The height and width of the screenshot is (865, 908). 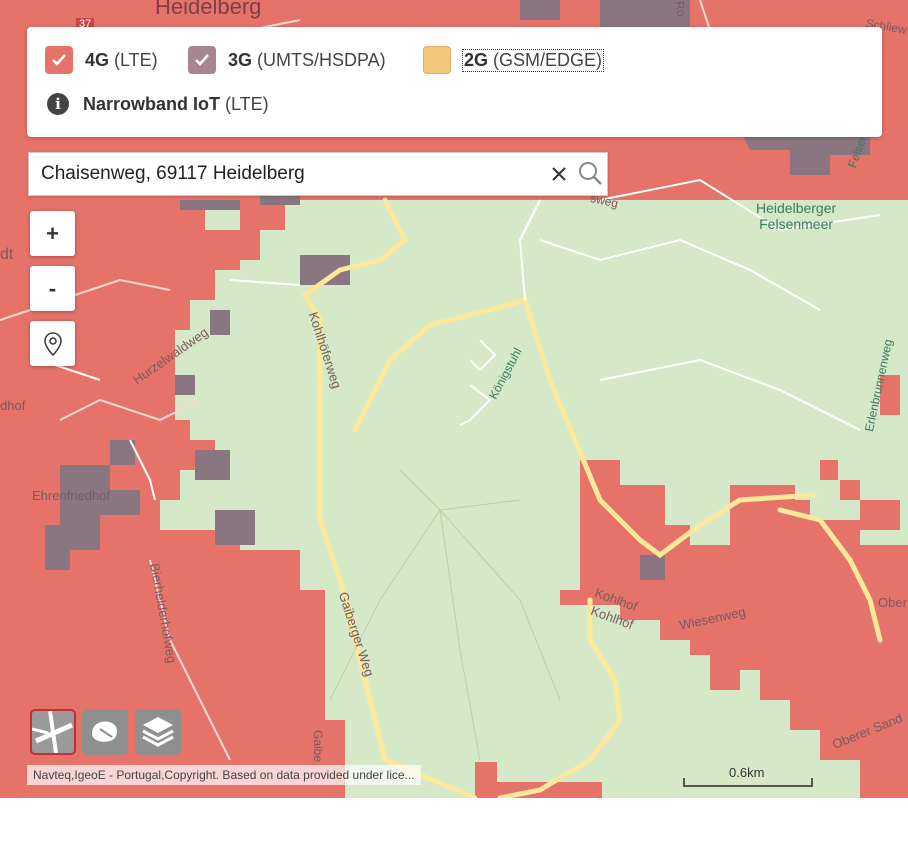 I want to click on location-pin-icon, so click(x=52, y=343).